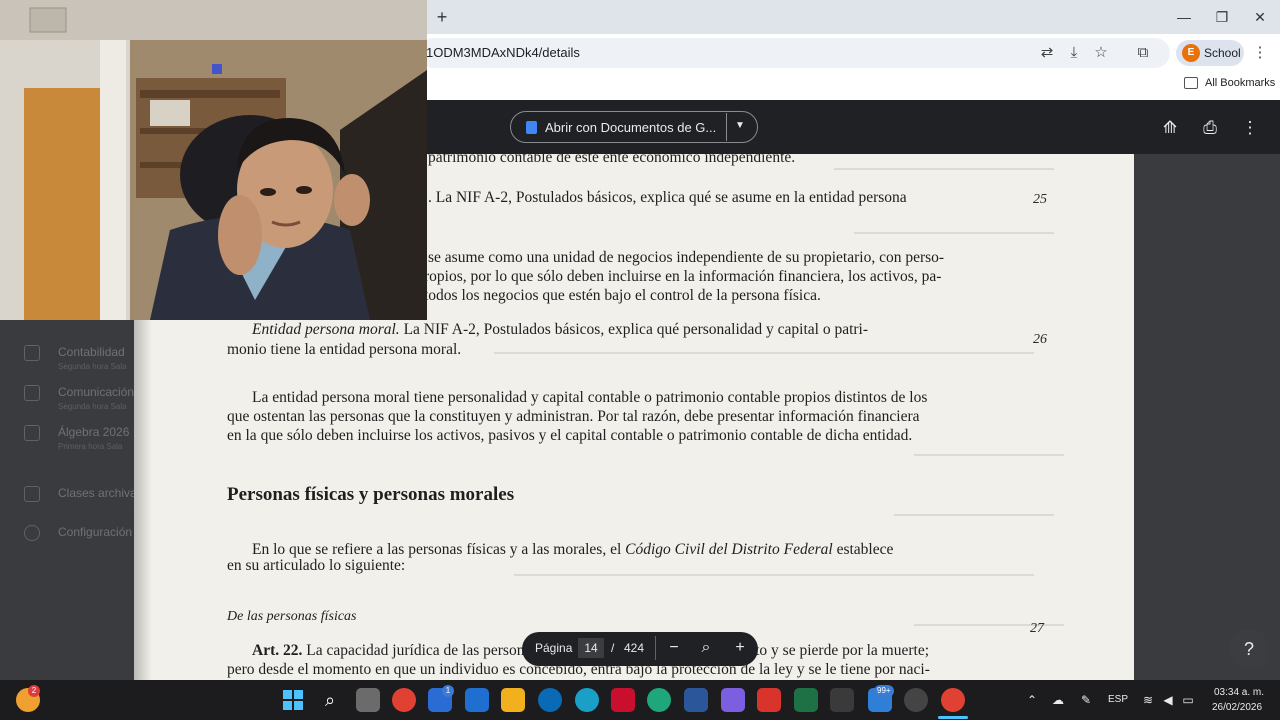  What do you see at coordinates (1222, 53) in the screenshot?
I see `profile-label: School` at bounding box center [1222, 53].